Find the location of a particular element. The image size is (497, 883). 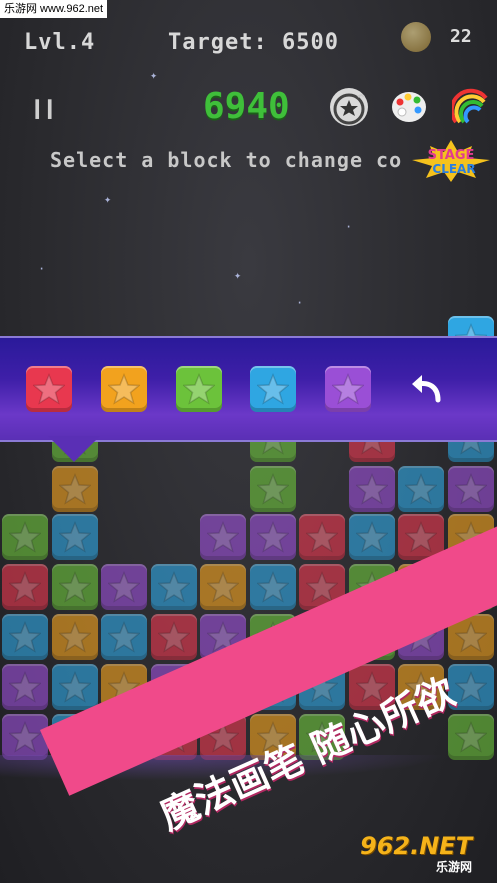

palette-color-orange is located at coordinates (124, 389).